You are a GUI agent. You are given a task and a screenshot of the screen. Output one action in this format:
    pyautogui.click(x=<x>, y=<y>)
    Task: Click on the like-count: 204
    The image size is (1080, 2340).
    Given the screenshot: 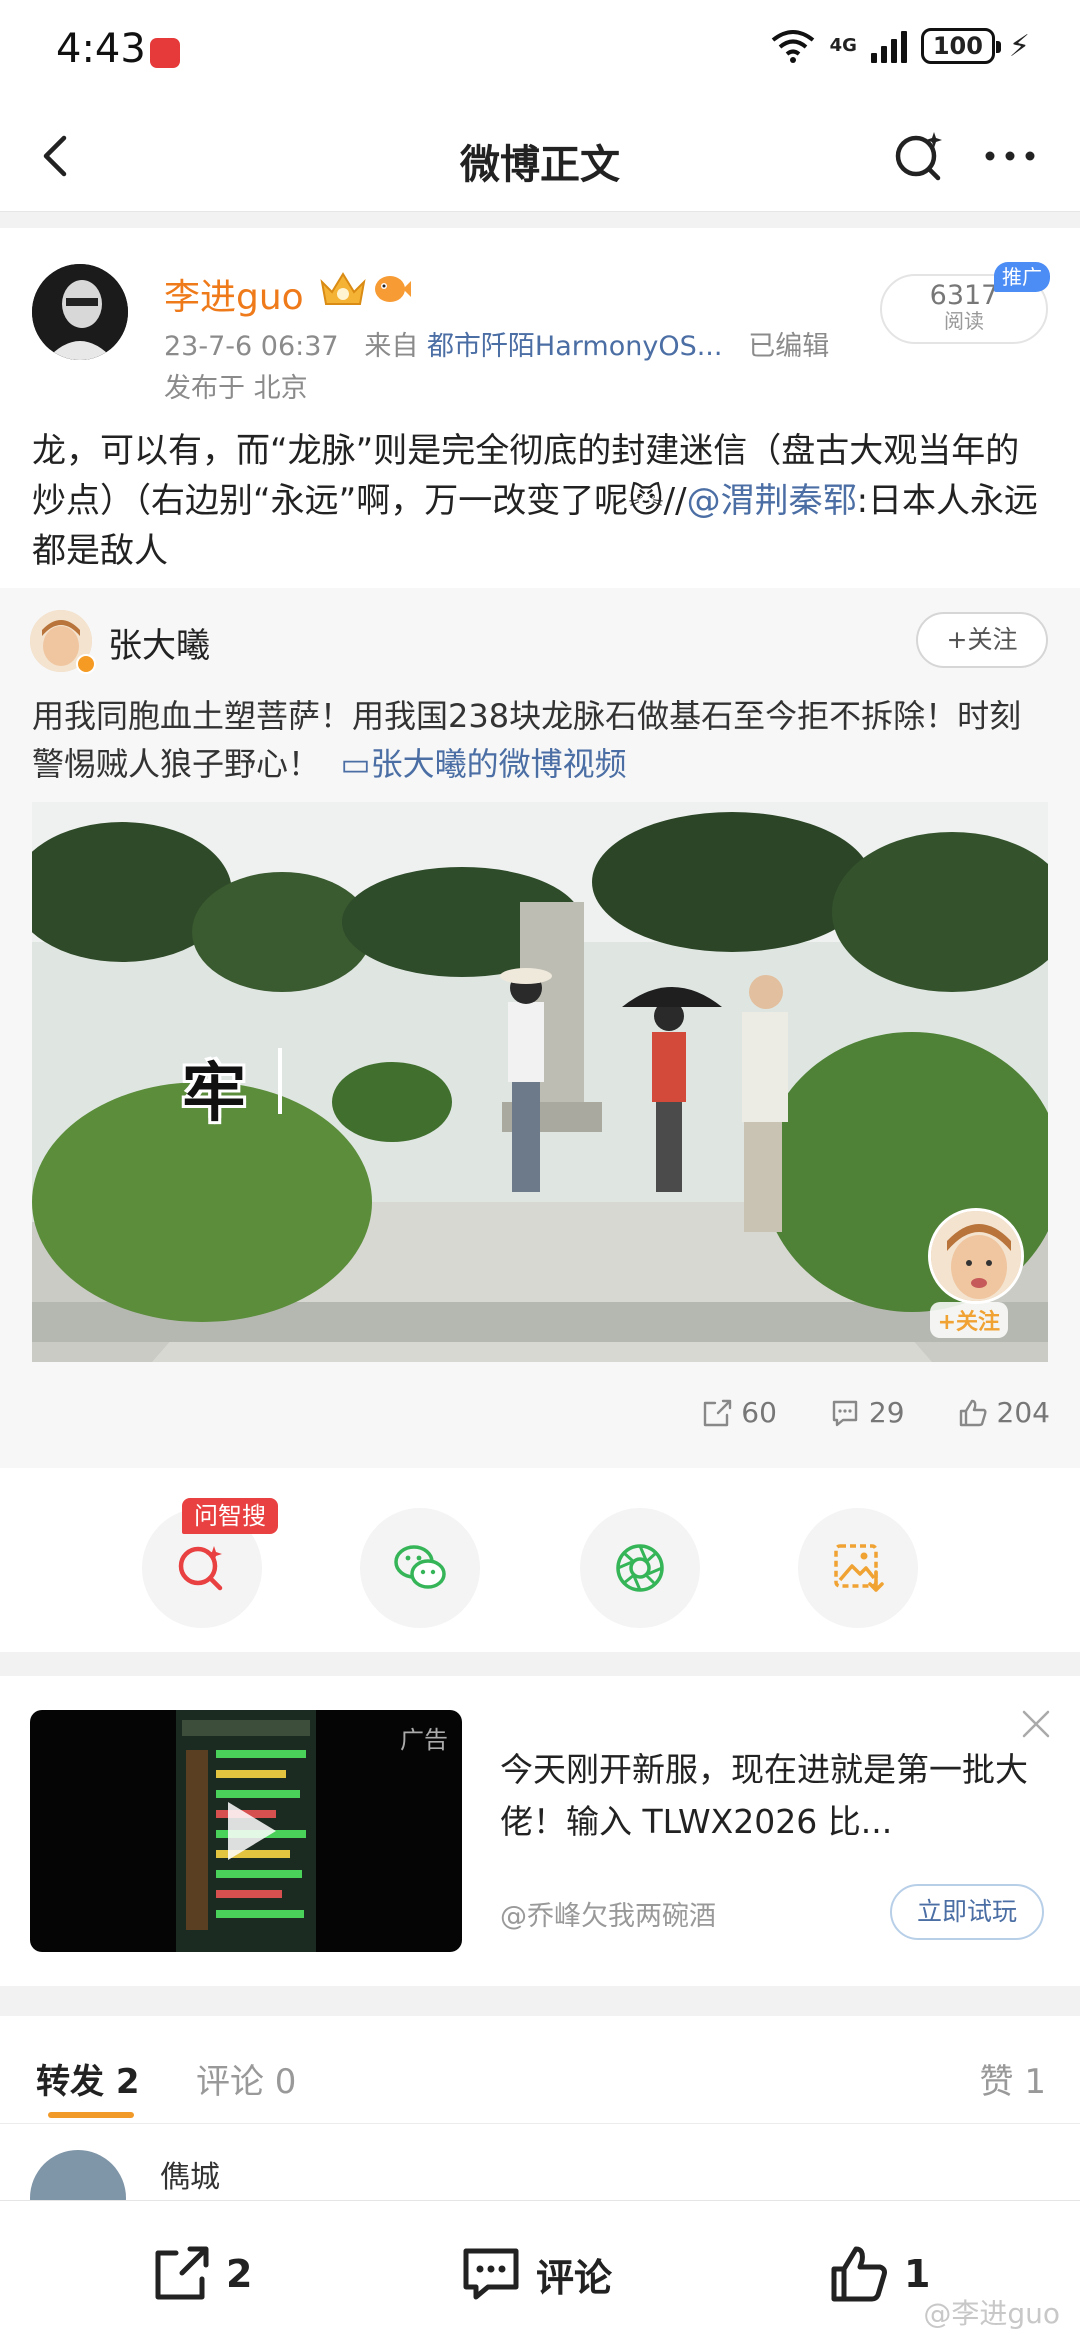 What is the action you would take?
    pyautogui.click(x=1023, y=1412)
    